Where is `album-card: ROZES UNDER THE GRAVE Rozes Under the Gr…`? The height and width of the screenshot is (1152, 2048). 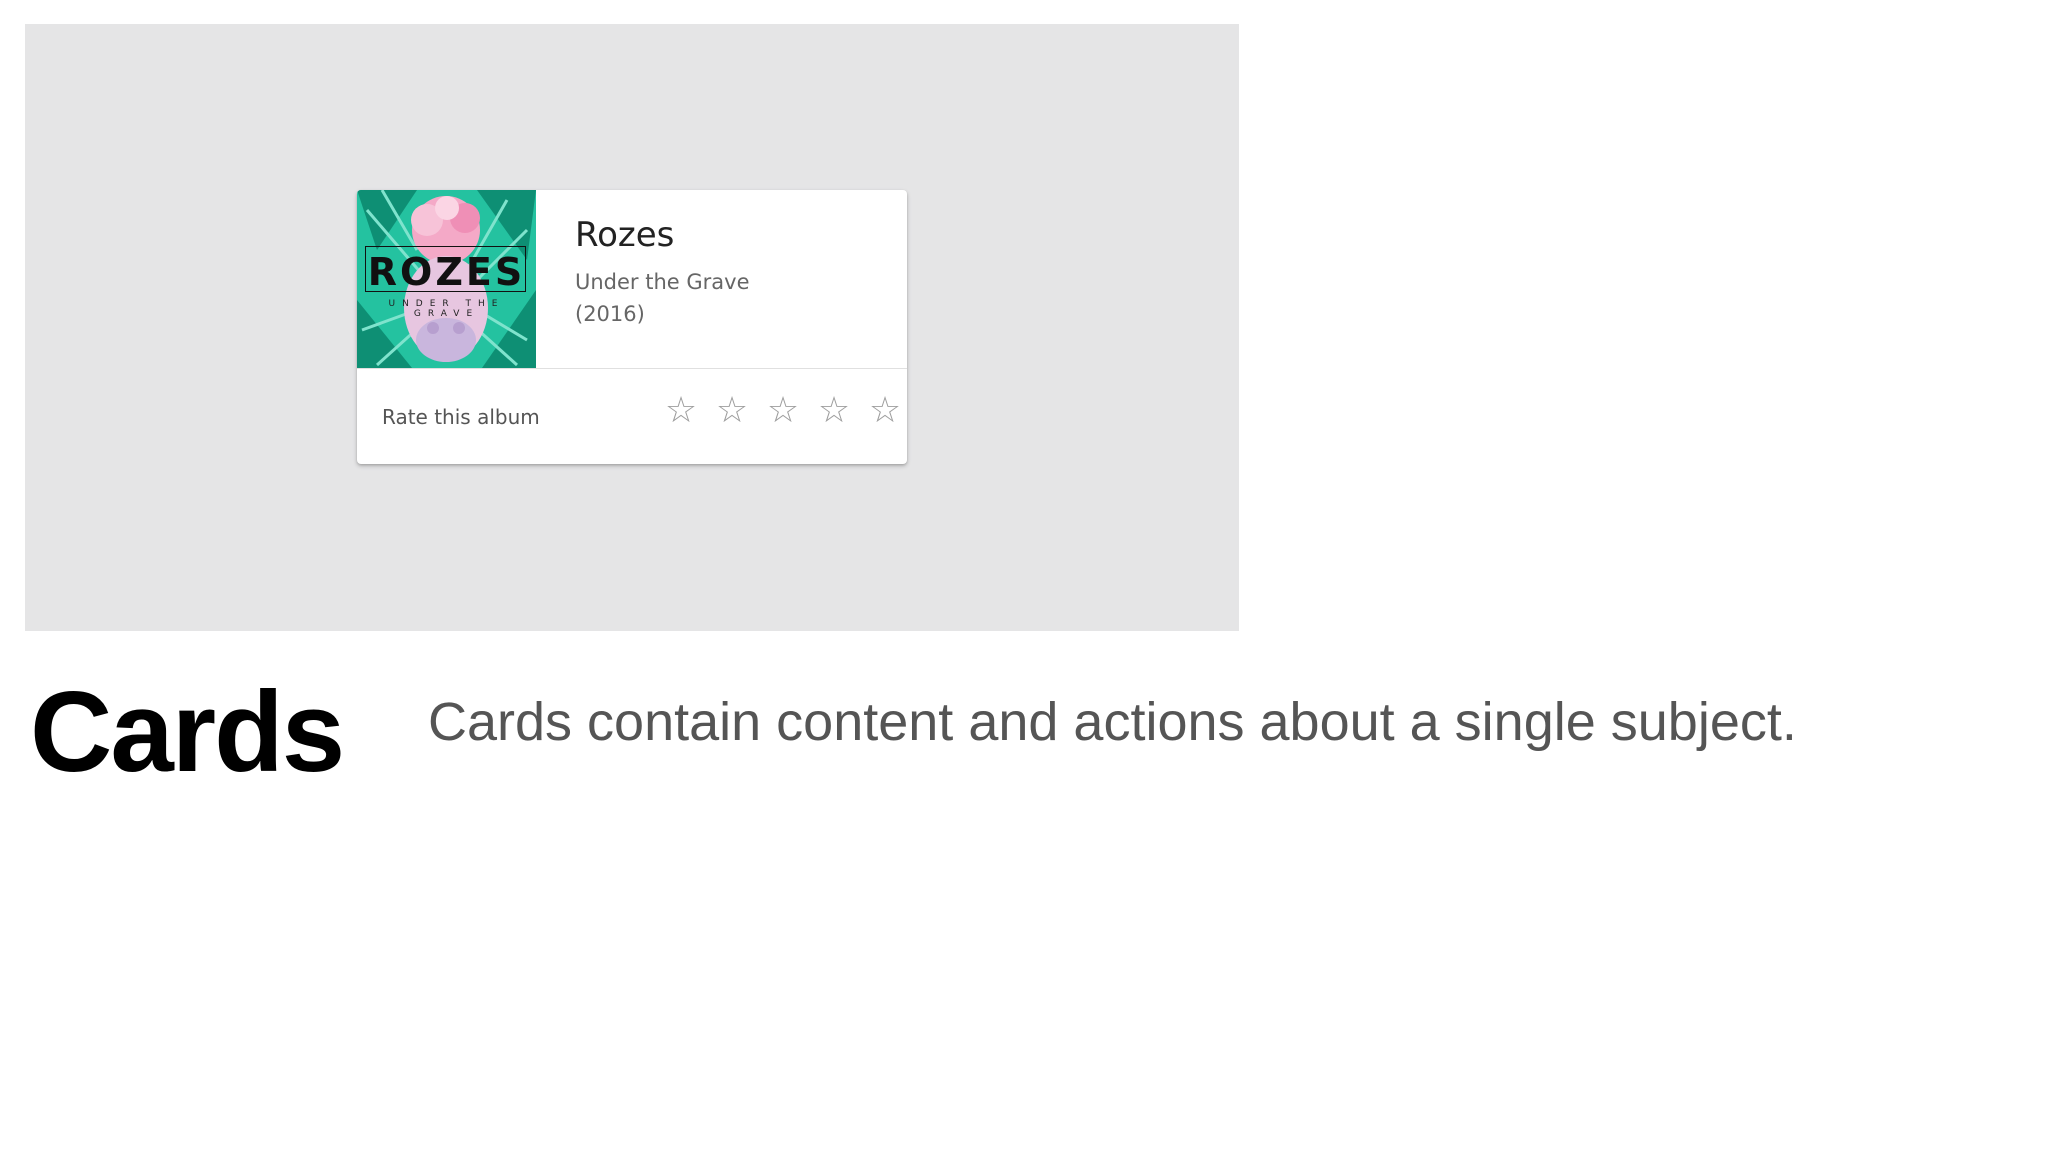 album-card: ROZES UNDER THE GRAVE Rozes Under the Gr… is located at coordinates (632, 327).